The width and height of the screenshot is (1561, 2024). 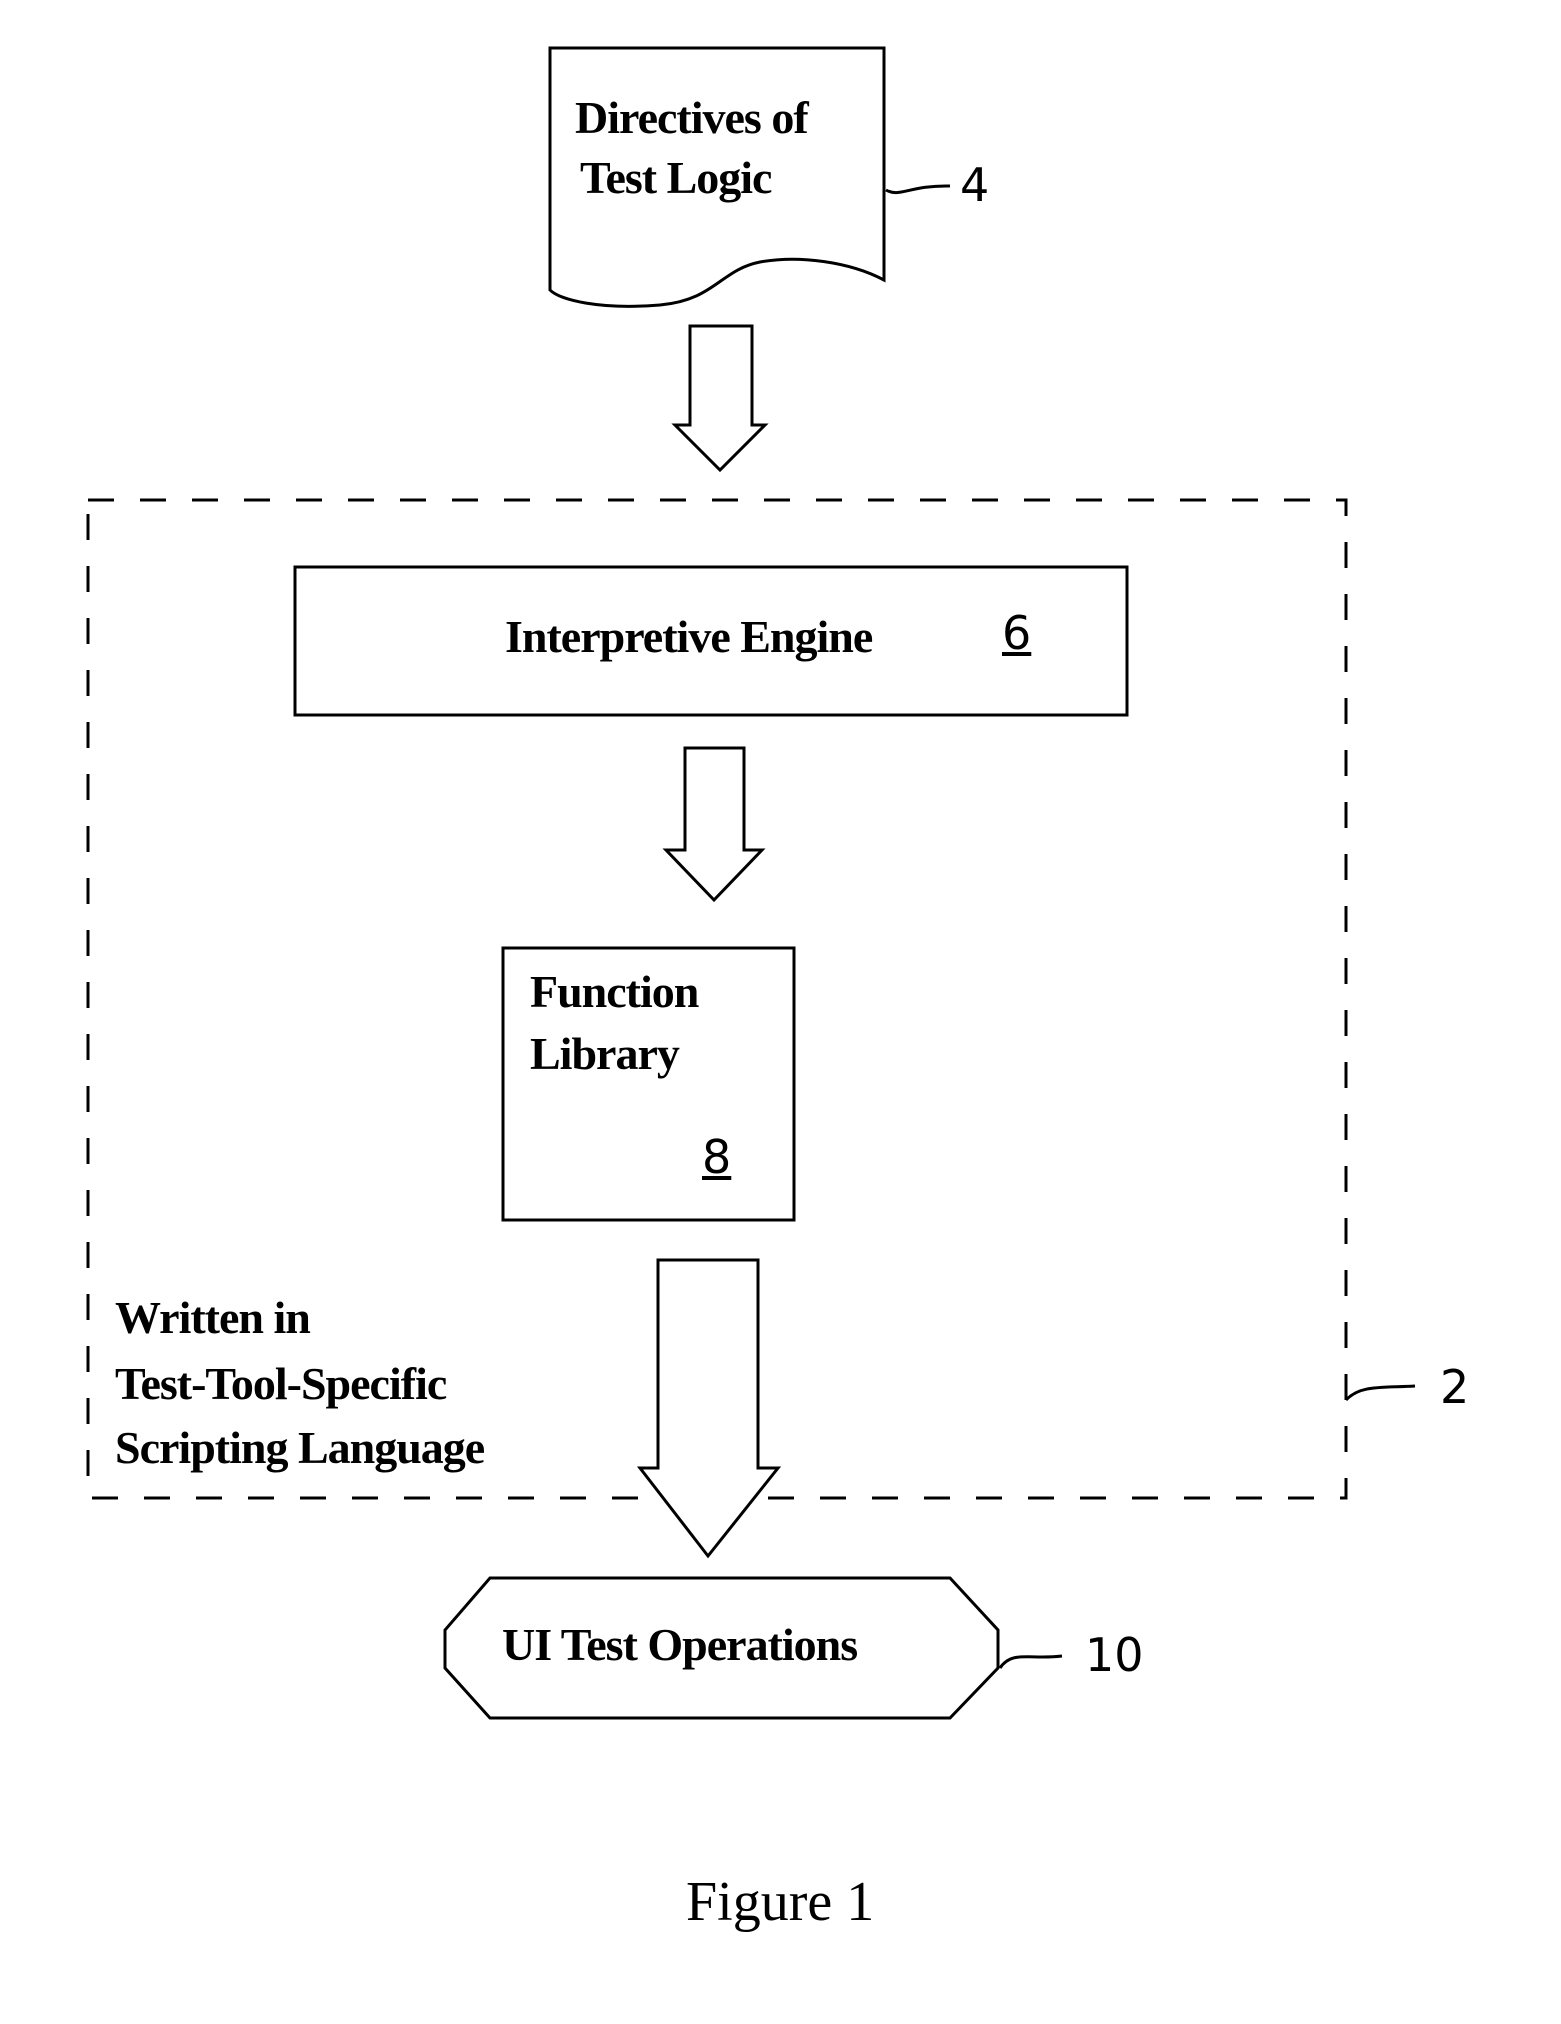 I want to click on arrow-engine-to-library, so click(x=714, y=824).